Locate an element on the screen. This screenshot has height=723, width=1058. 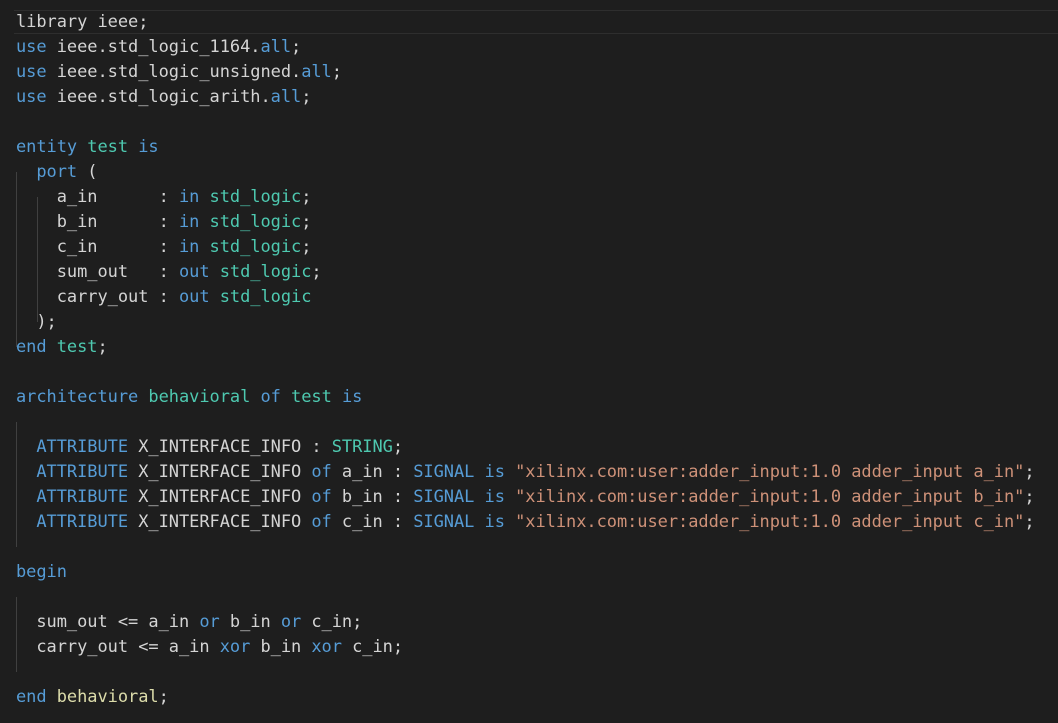
code-line: b_in : in std_logic; is located at coordinates (164, 222).